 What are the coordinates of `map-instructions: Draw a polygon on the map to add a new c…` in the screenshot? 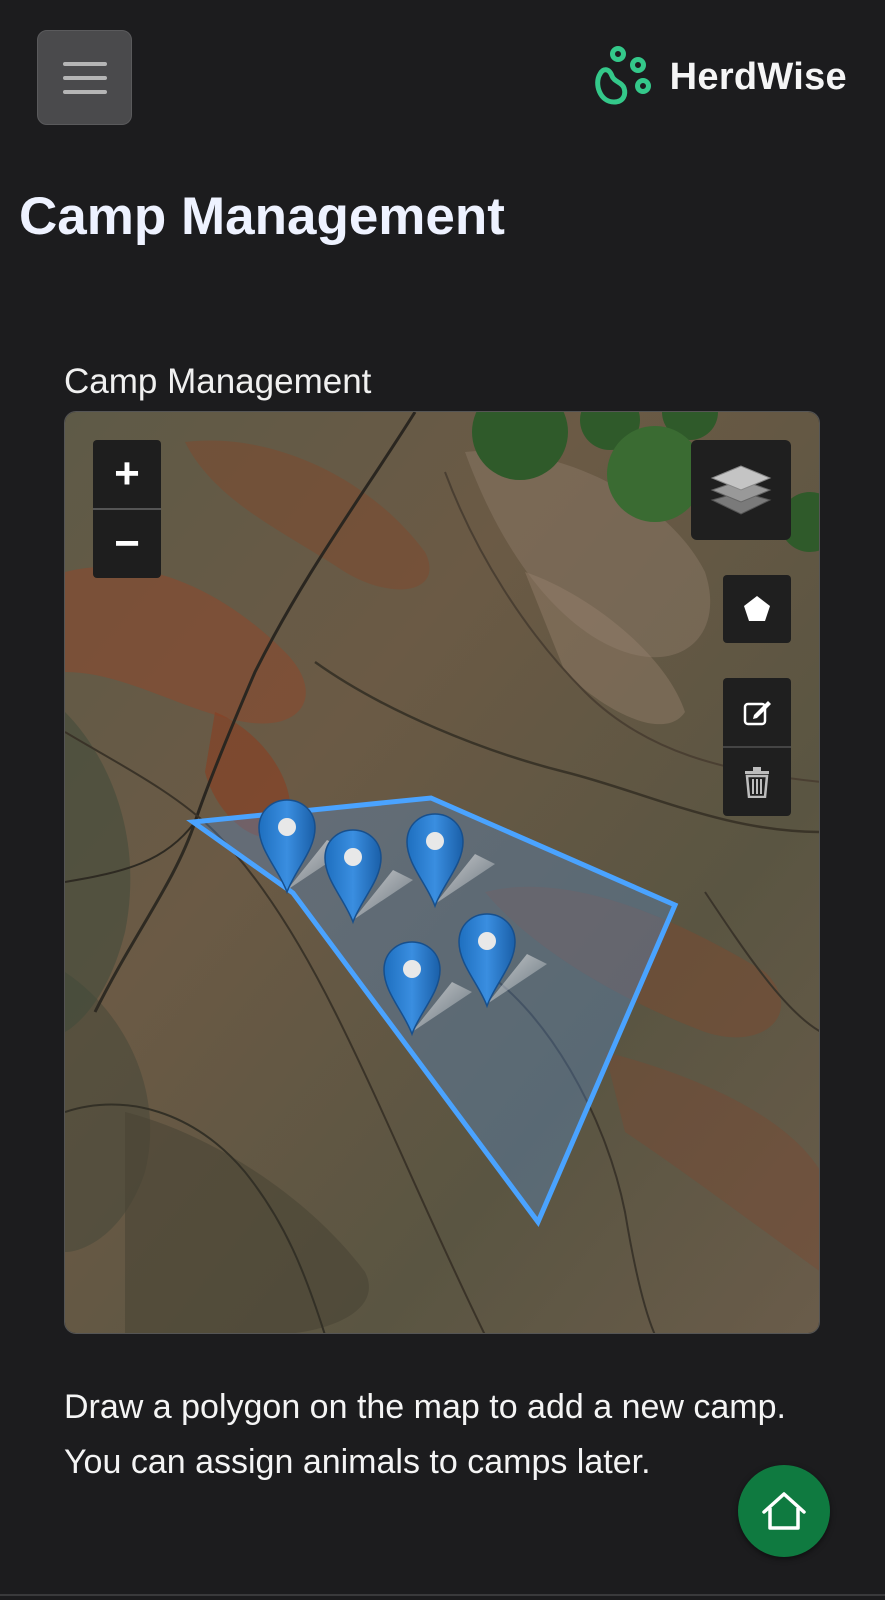 It's located at (425, 1434).